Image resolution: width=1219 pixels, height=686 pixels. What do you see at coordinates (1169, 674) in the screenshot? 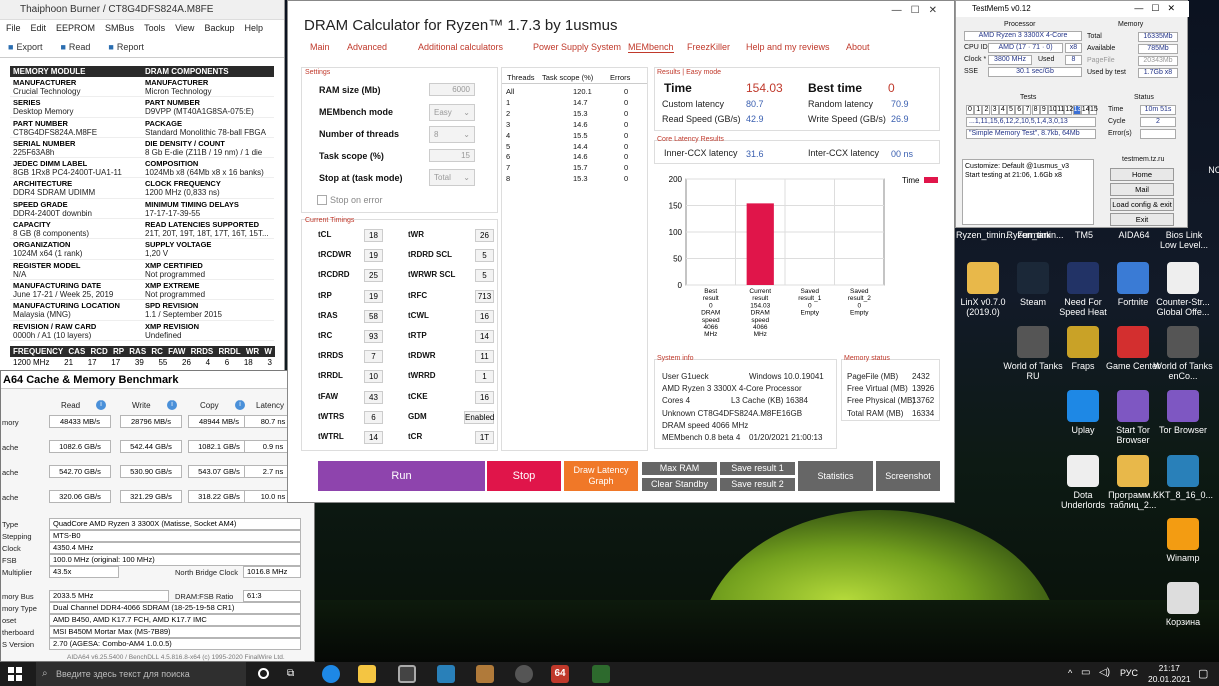
I see `clock: 21:17 20.01.2021` at bounding box center [1169, 674].